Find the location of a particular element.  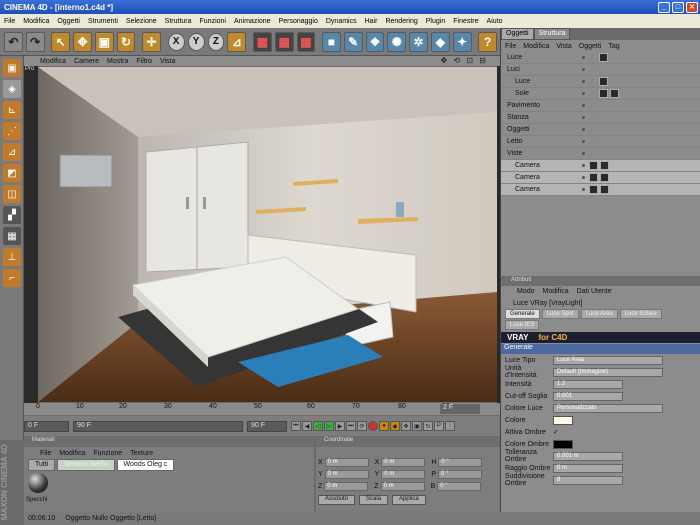

tree-item: Viste ✓ is located at coordinates (600, 154).